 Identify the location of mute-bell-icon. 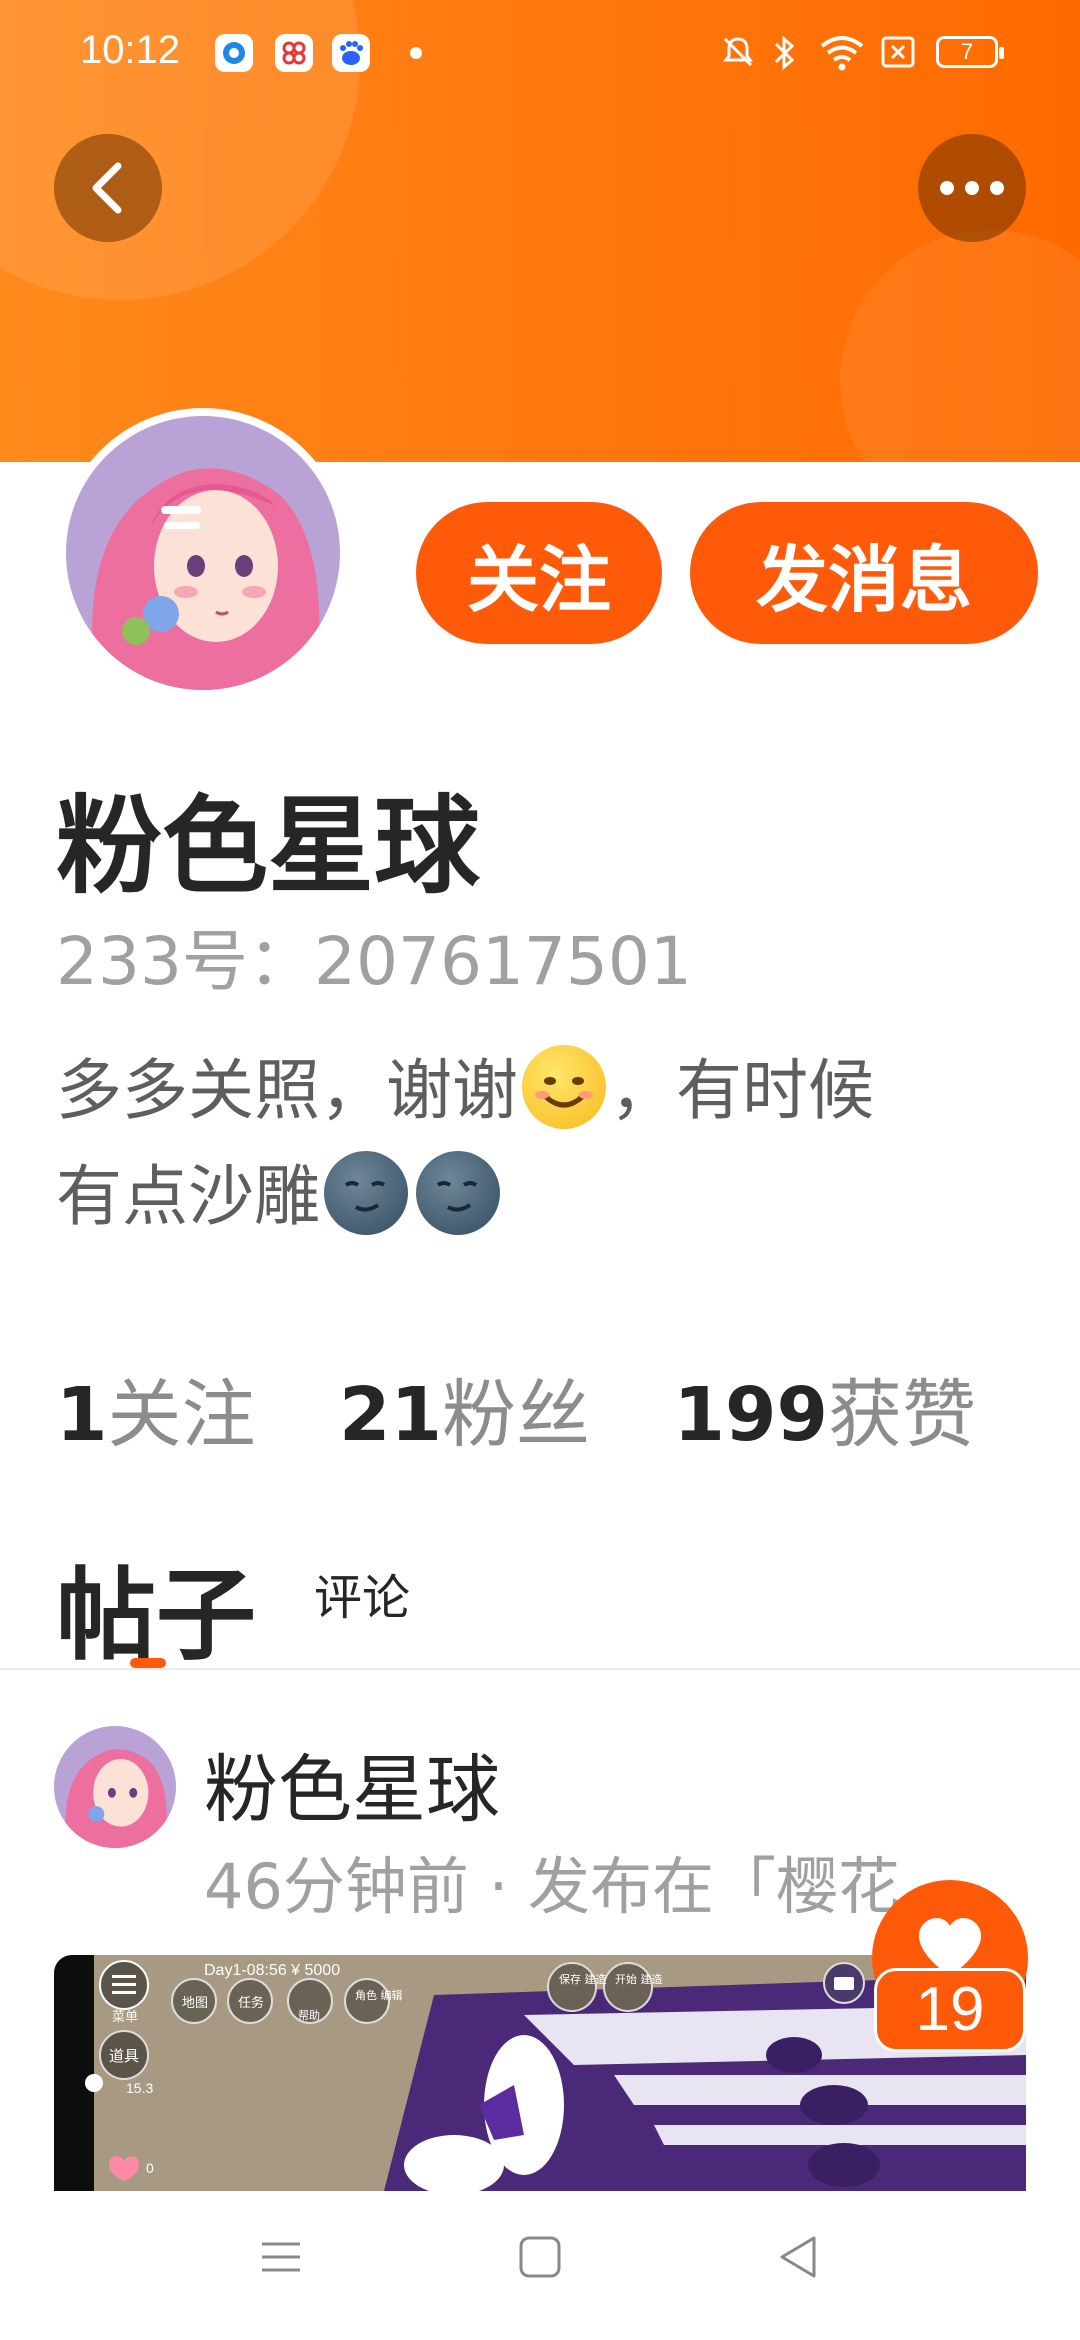
(738, 52).